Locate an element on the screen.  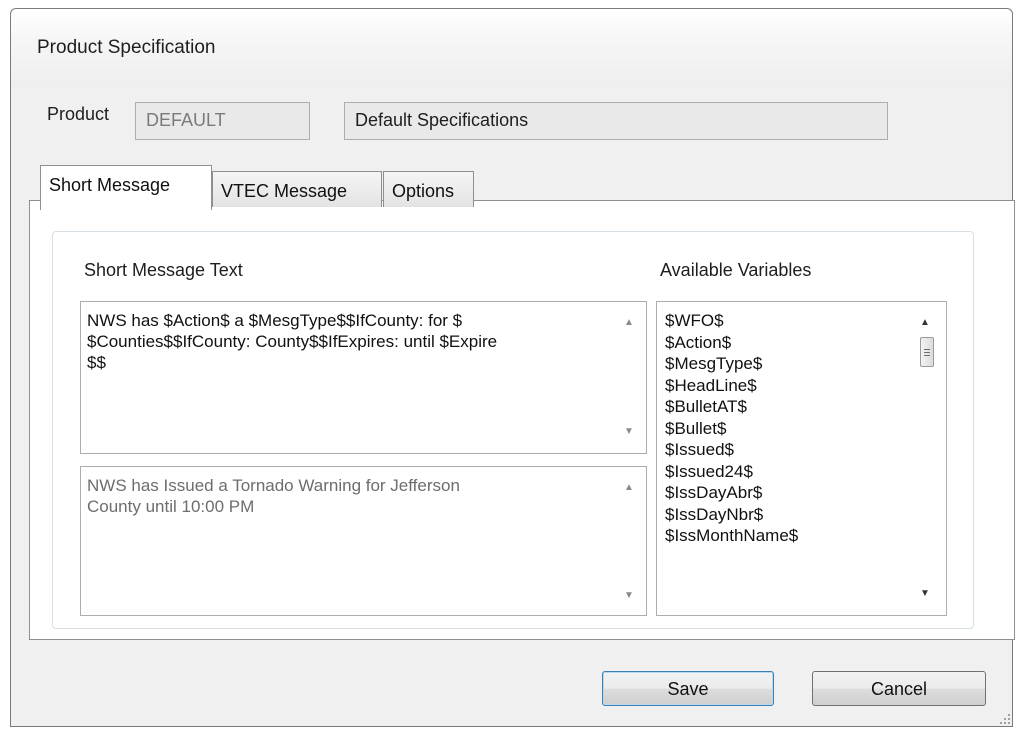
available-variables-heading: Available Variables is located at coordinates (736, 270).